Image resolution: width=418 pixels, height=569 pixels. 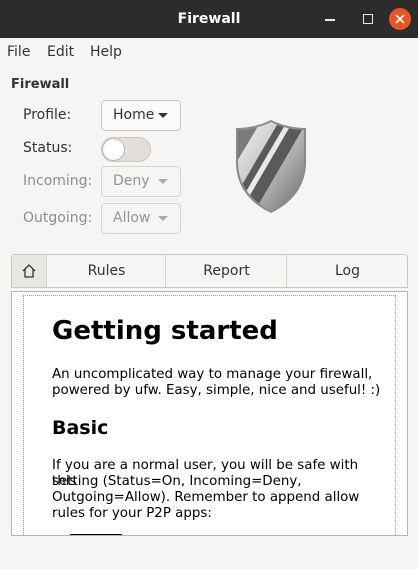 I want to click on menu-help: Help, so click(x=106, y=52).